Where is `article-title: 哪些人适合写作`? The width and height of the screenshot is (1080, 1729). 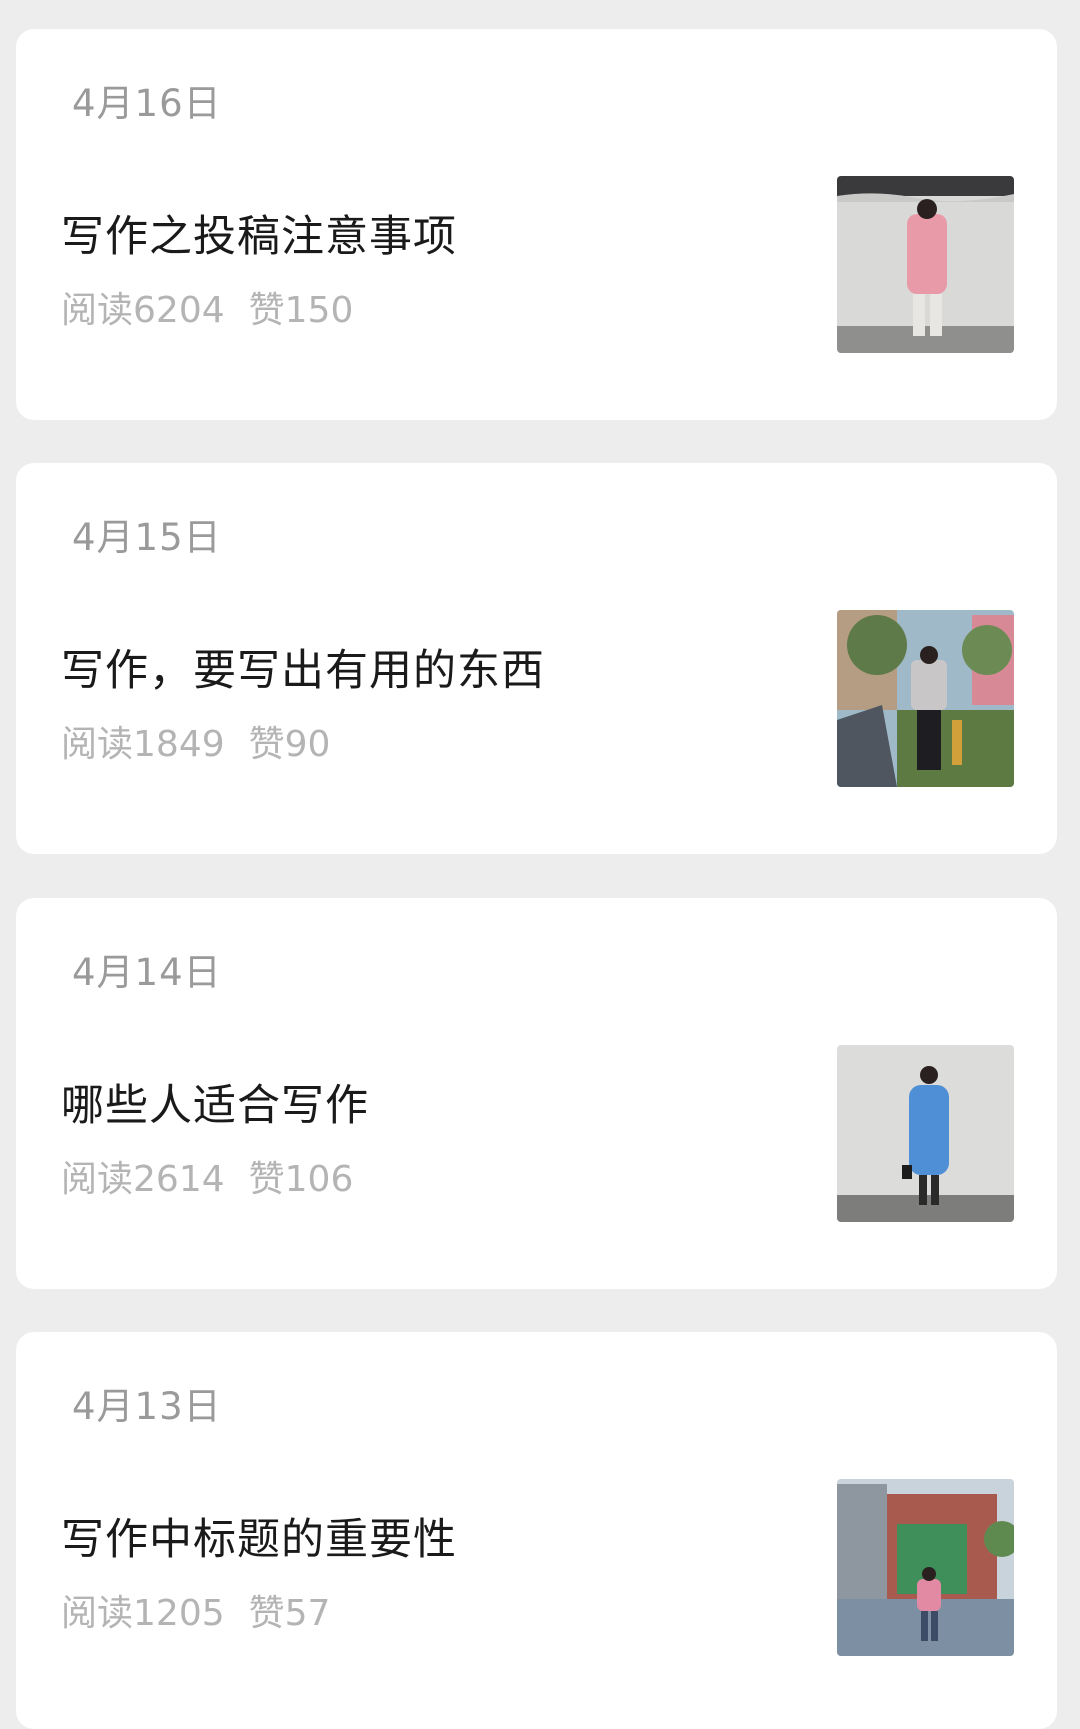 article-title: 哪些人适合写作 is located at coordinates (215, 1102).